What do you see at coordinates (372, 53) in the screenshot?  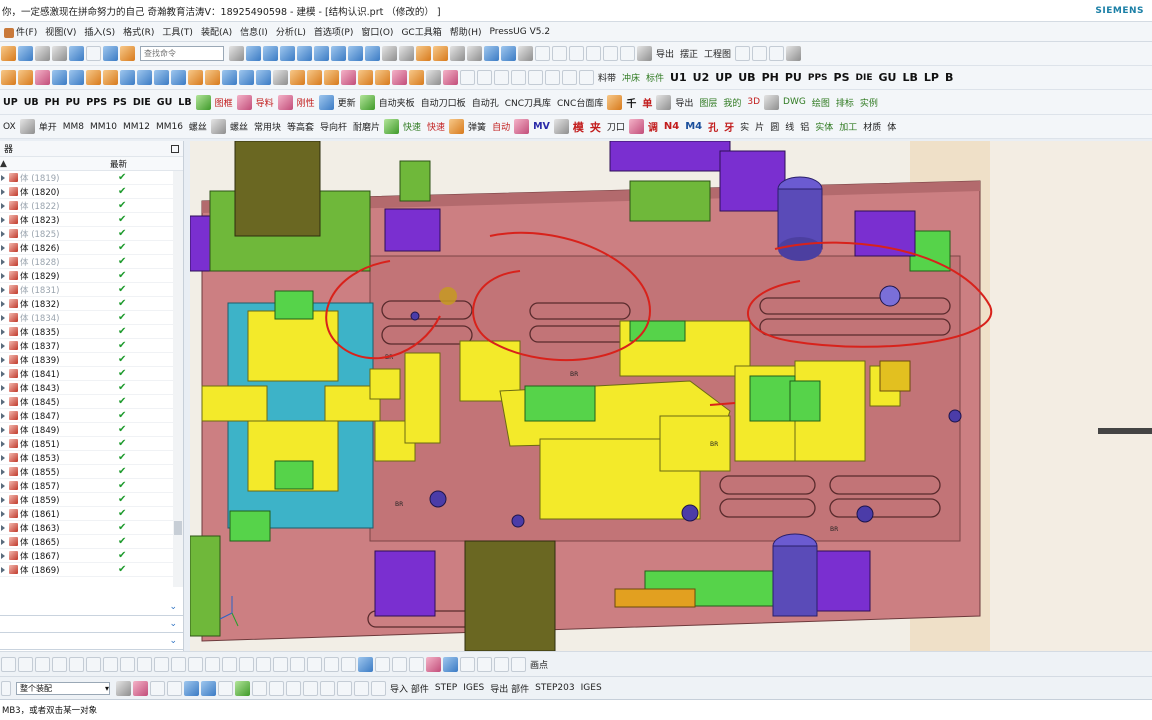 I see `draft-icon` at bounding box center [372, 53].